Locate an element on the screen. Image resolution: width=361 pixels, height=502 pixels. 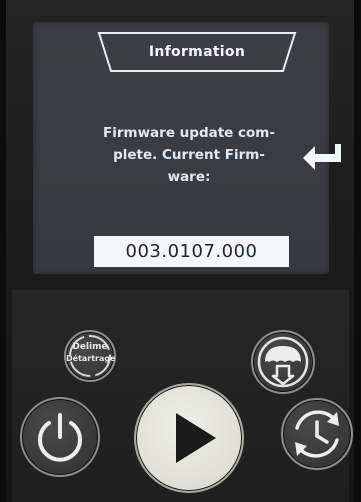
descale-button: Delime Détartrage is located at coordinates (90, 356).